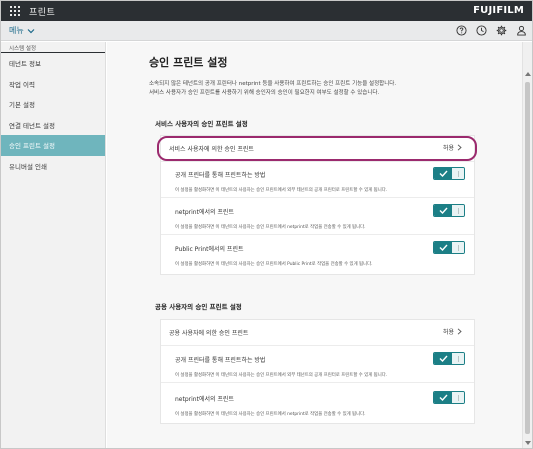 The height and width of the screenshot is (449, 533). I want to click on scrollbar, so click(527, 245).